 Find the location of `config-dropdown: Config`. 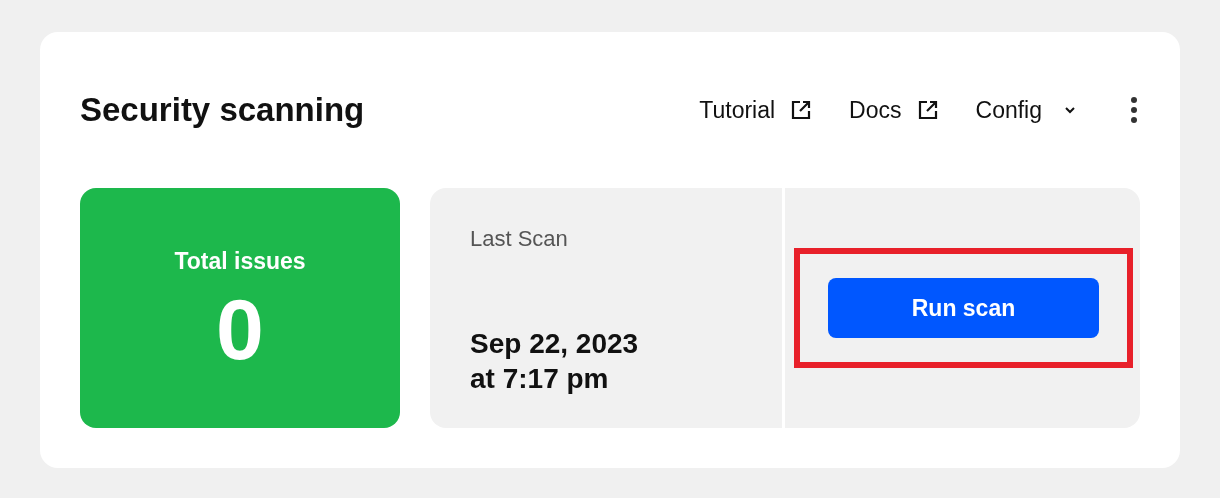

config-dropdown: Config is located at coordinates (1025, 110).